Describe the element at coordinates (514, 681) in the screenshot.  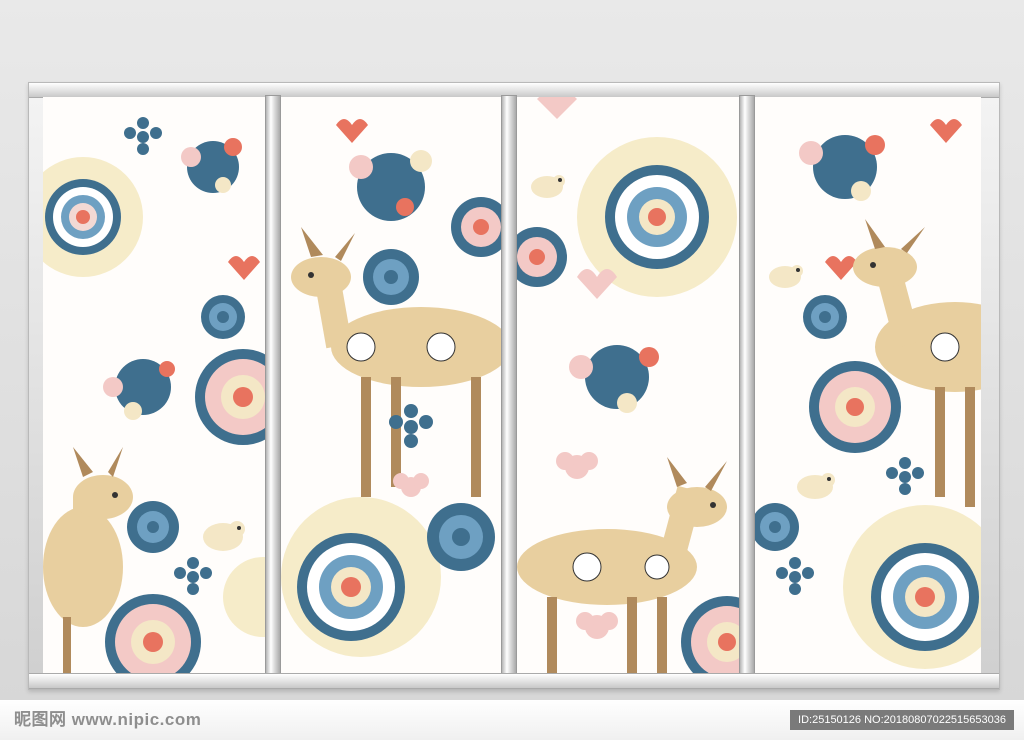
I see `bottom-rail` at that location.